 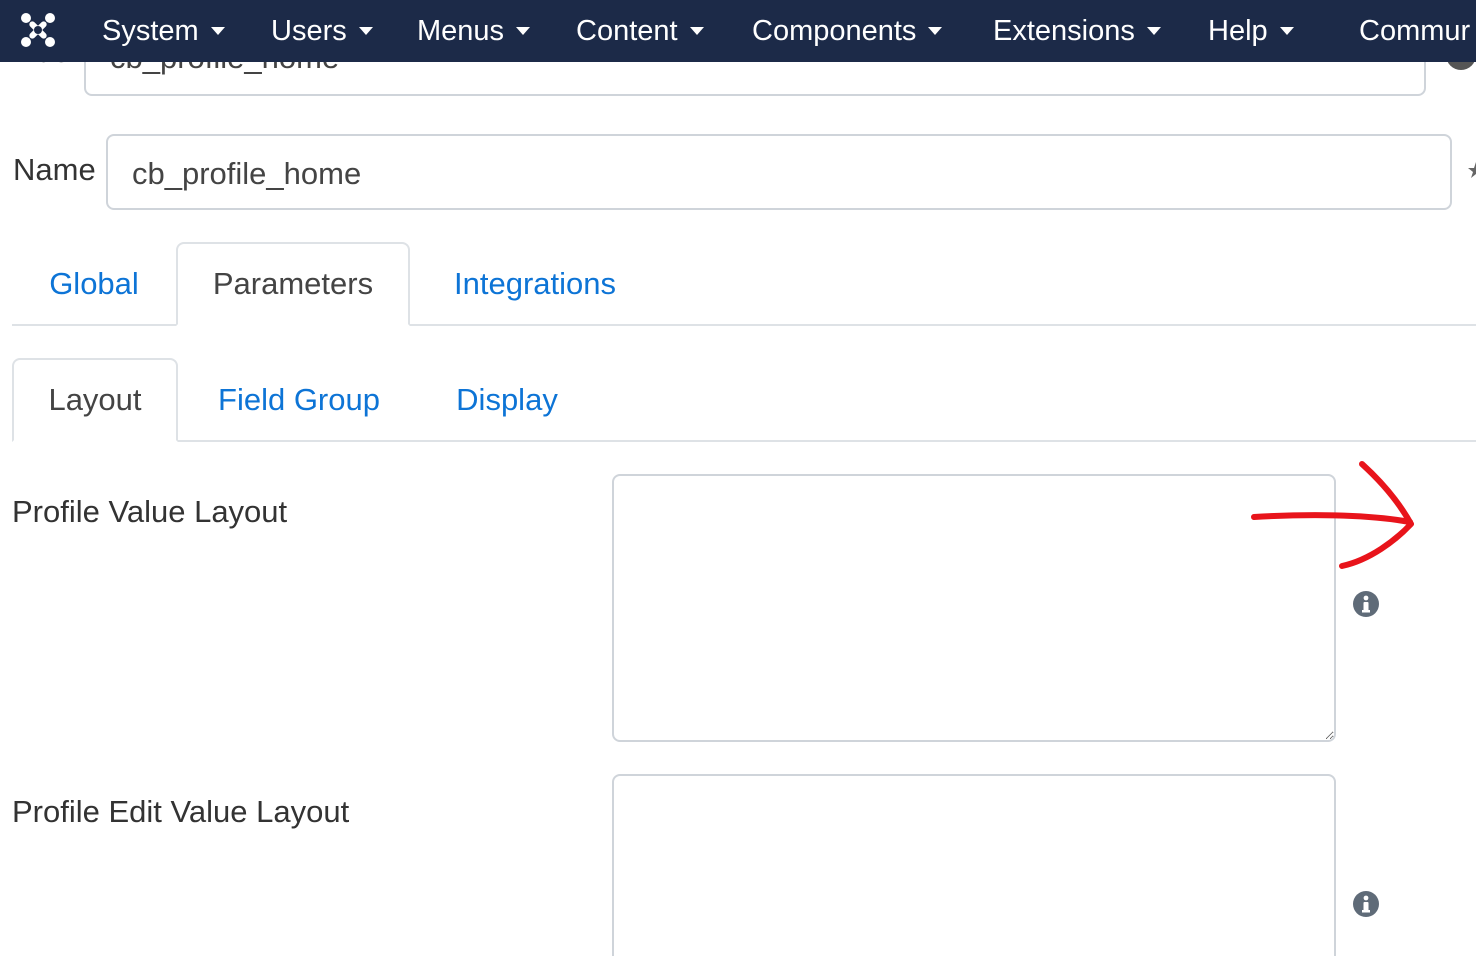 What do you see at coordinates (95, 400) in the screenshot?
I see `tab-layout: Layout` at bounding box center [95, 400].